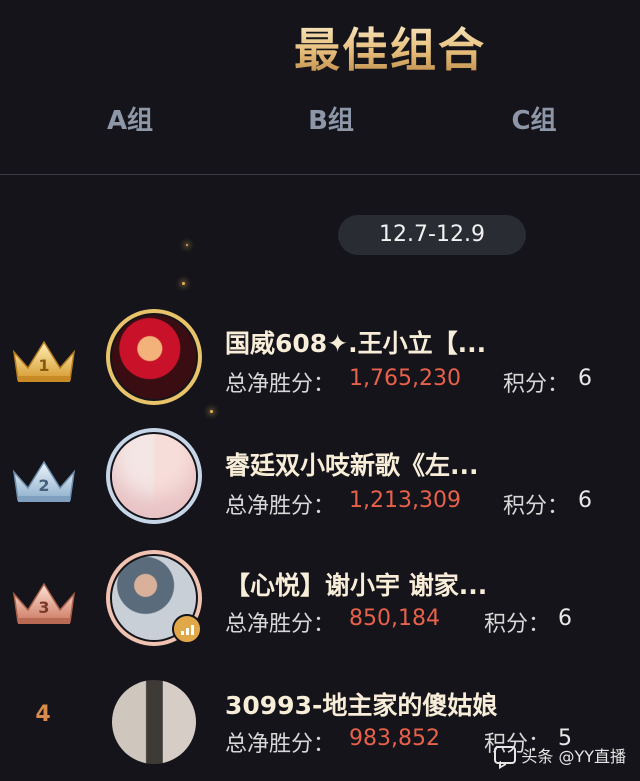 Image resolution: width=640 pixels, height=781 pixels. What do you see at coordinates (43, 365) in the screenshot?
I see `rank-number: 1` at bounding box center [43, 365].